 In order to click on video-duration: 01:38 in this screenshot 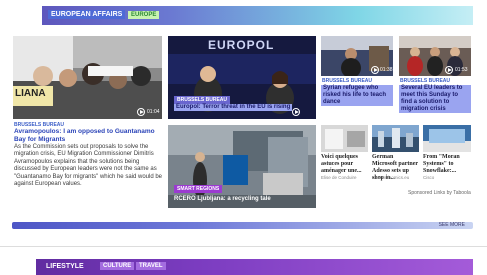, I will do `click(386, 70)`.